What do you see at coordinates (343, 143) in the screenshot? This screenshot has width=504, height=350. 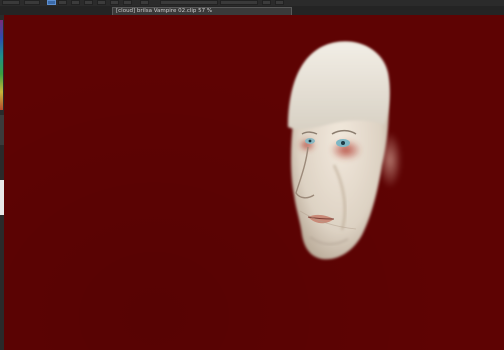 I see `left-pupil` at bounding box center [343, 143].